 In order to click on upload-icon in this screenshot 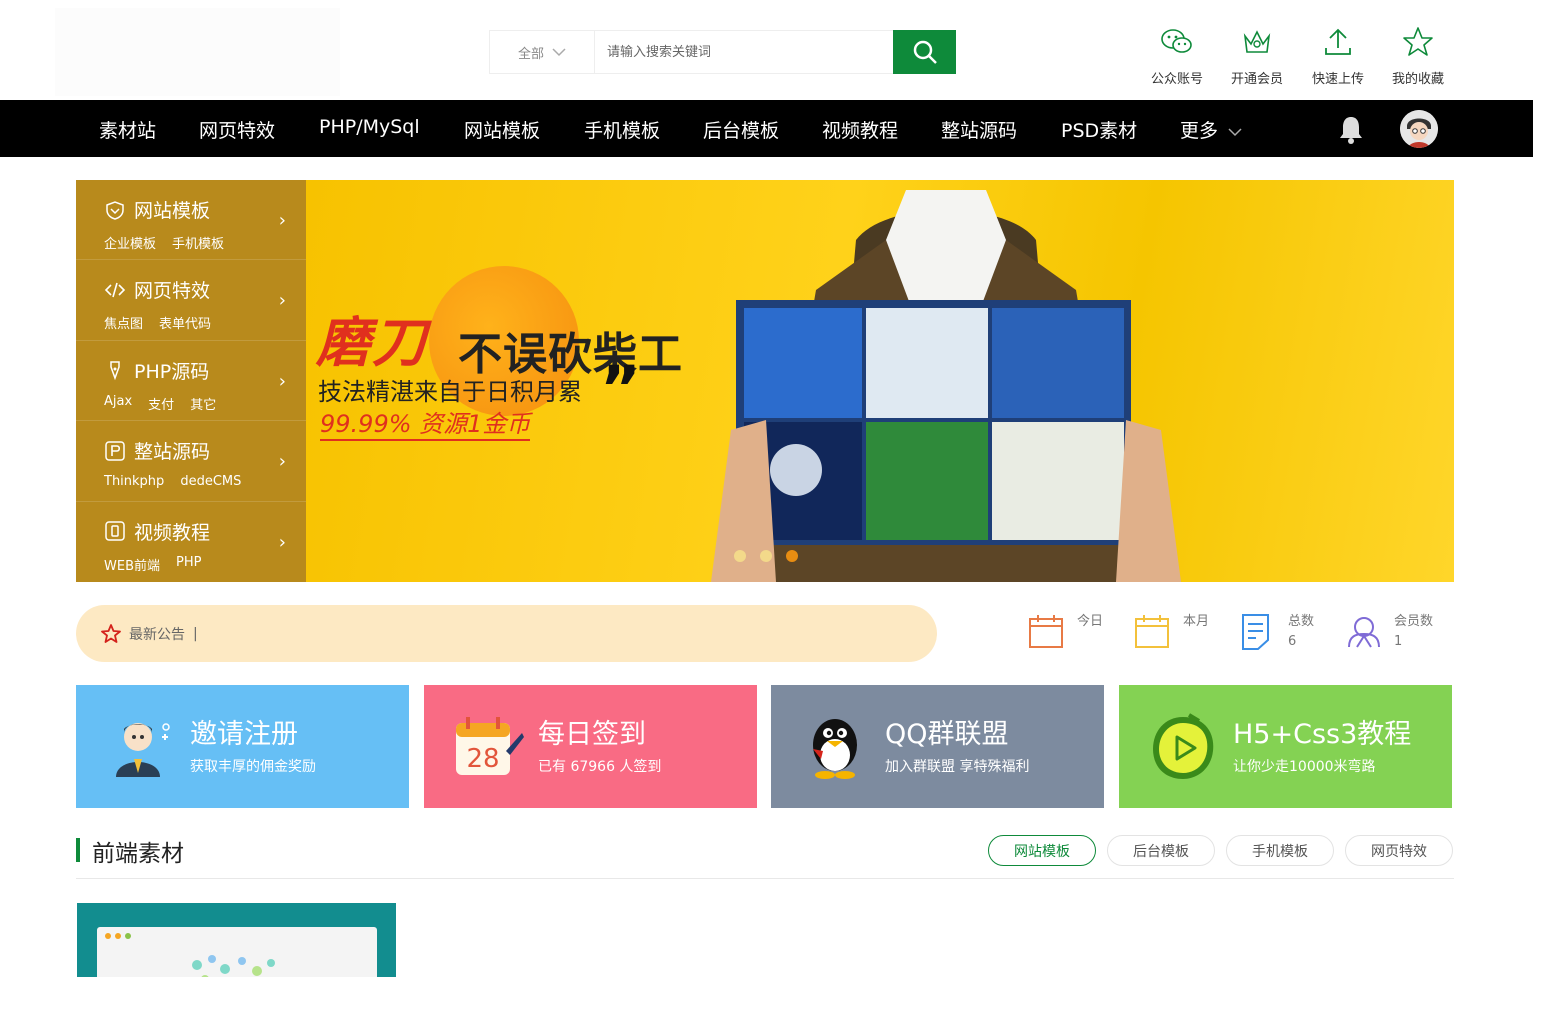, I will do `click(1338, 41)`.